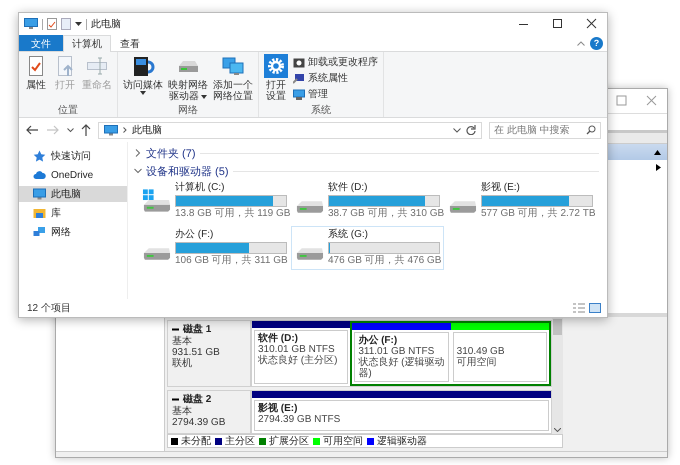 The image size is (680, 465). What do you see at coordinates (591, 130) in the screenshot?
I see `search-icon` at bounding box center [591, 130].